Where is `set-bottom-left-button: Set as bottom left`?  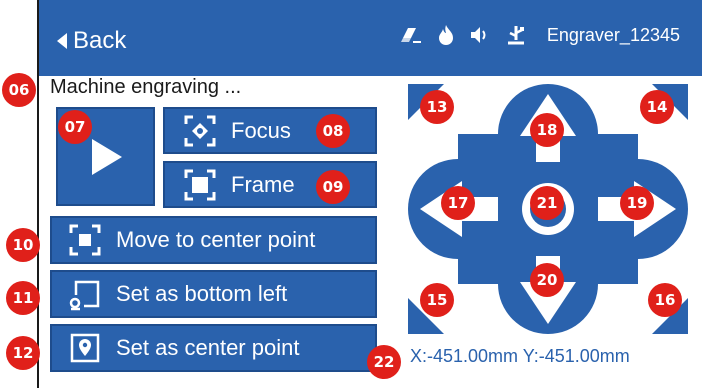 set-bottom-left-button: Set as bottom left is located at coordinates (213, 294).